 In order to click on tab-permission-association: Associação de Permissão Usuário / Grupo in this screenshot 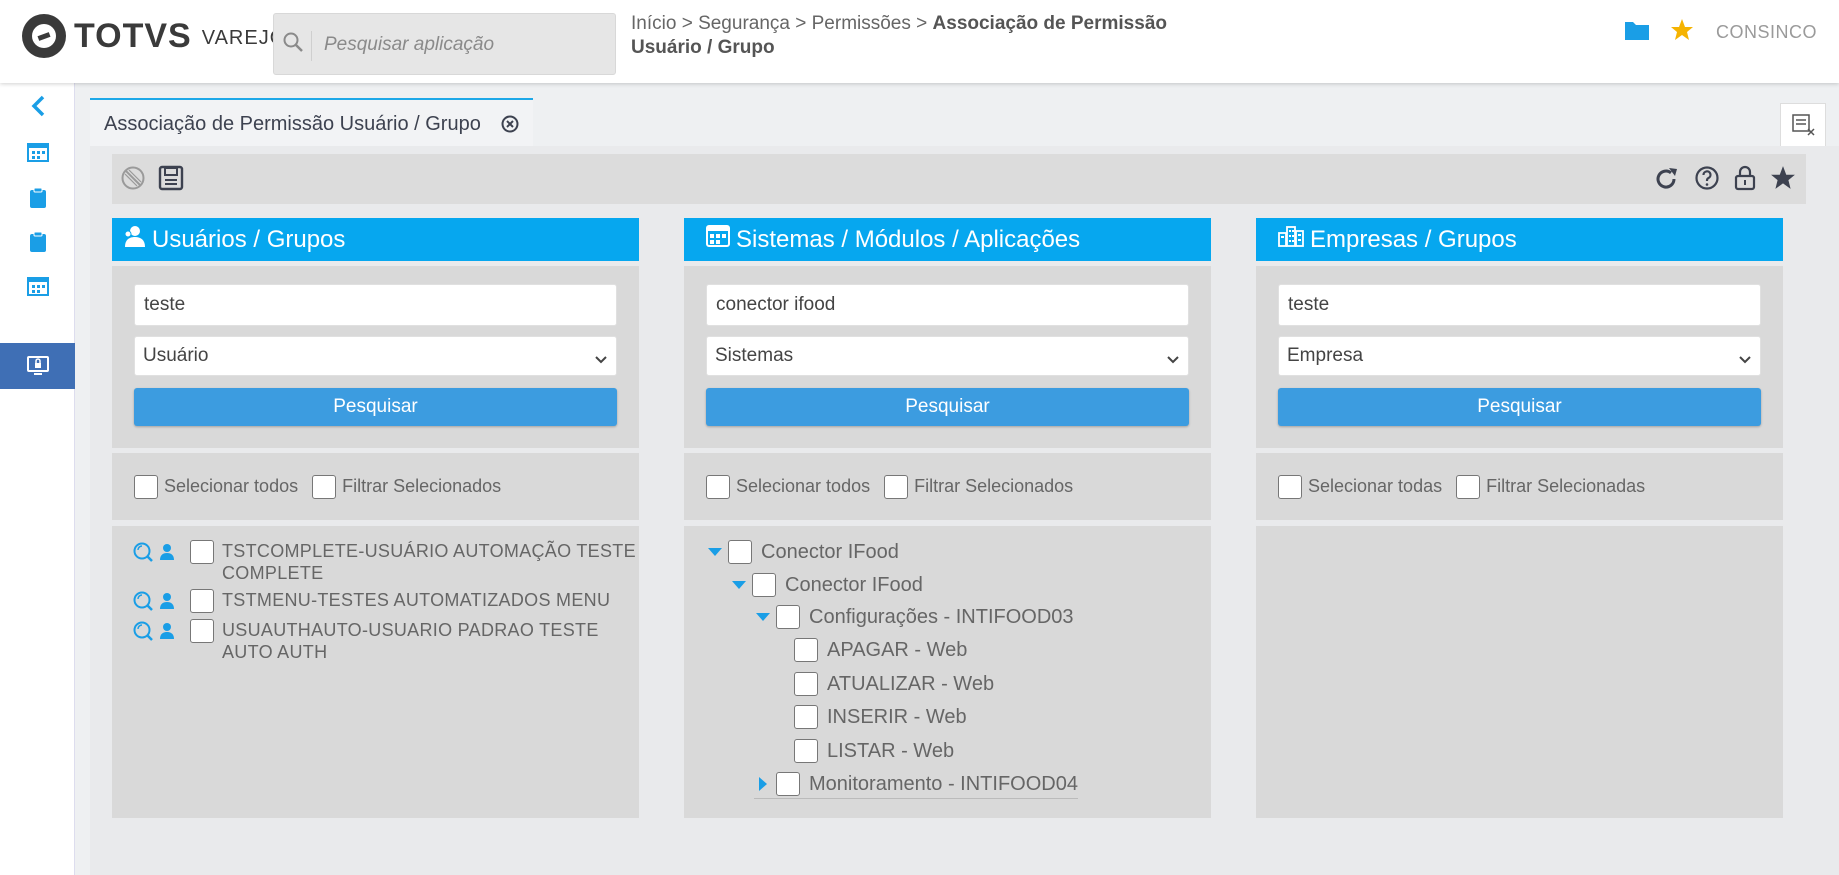, I will do `click(311, 122)`.